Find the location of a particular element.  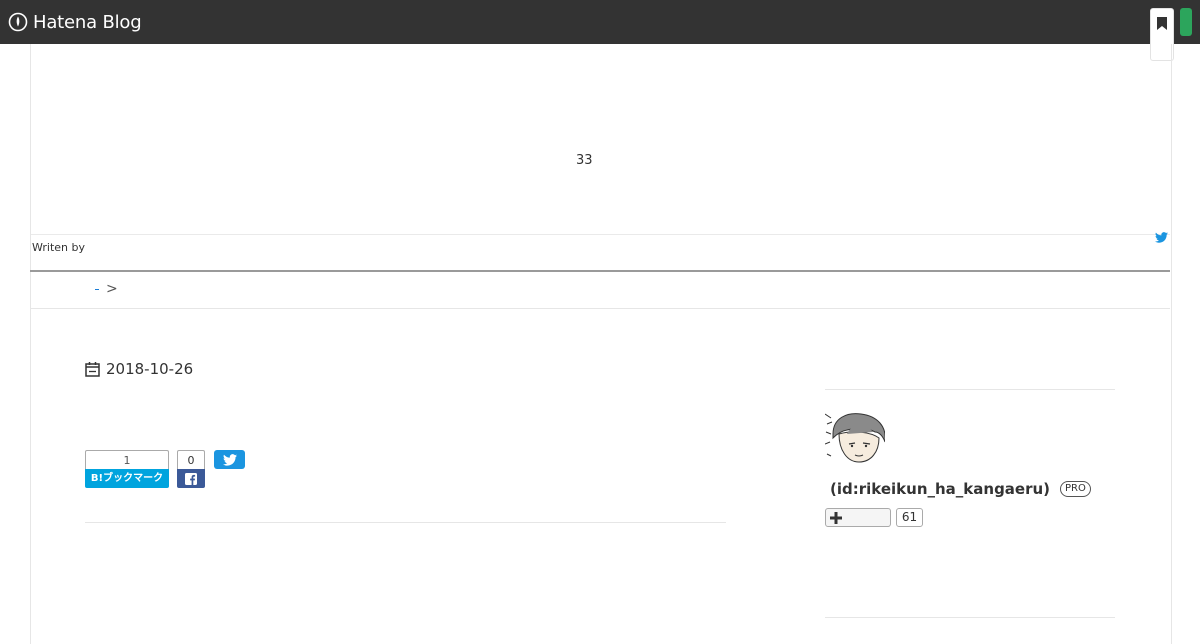

facebook-icon is located at coordinates (191, 478).